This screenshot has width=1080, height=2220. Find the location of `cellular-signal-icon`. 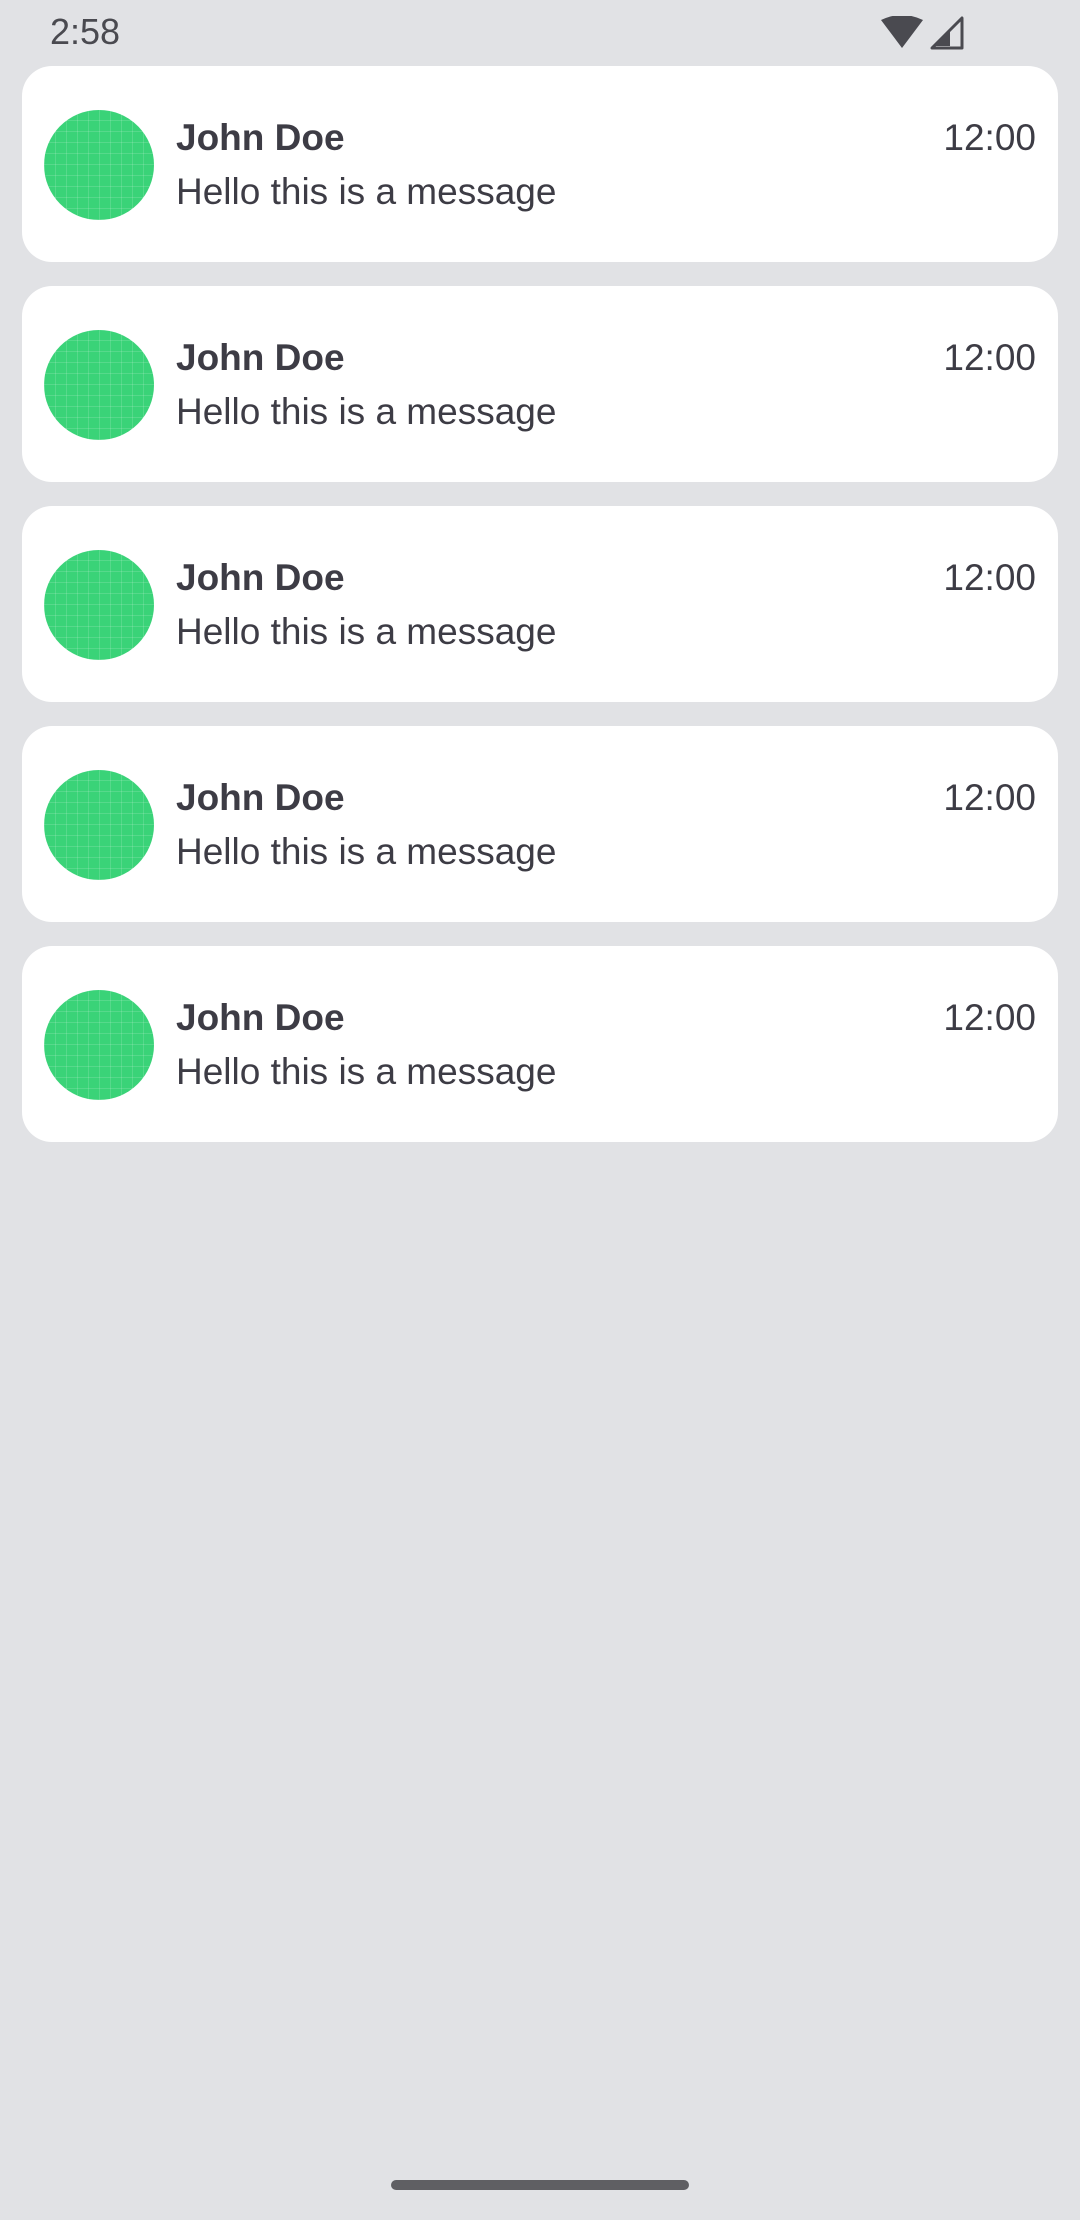

cellular-signal-icon is located at coordinates (947, 33).